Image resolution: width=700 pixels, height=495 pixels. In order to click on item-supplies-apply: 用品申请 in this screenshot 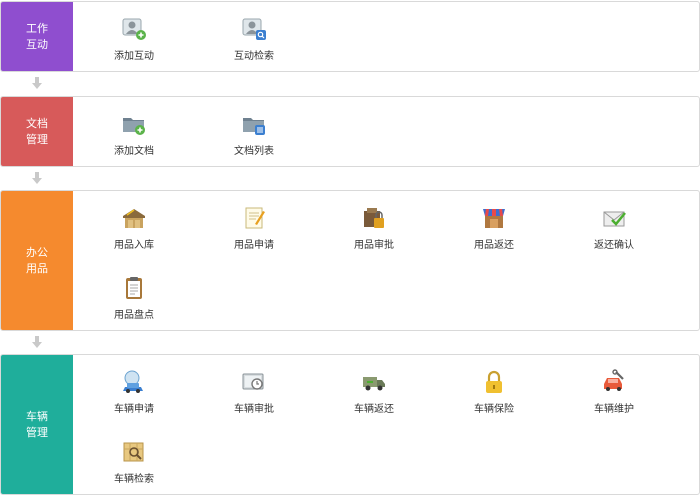, I will do `click(254, 228)`.